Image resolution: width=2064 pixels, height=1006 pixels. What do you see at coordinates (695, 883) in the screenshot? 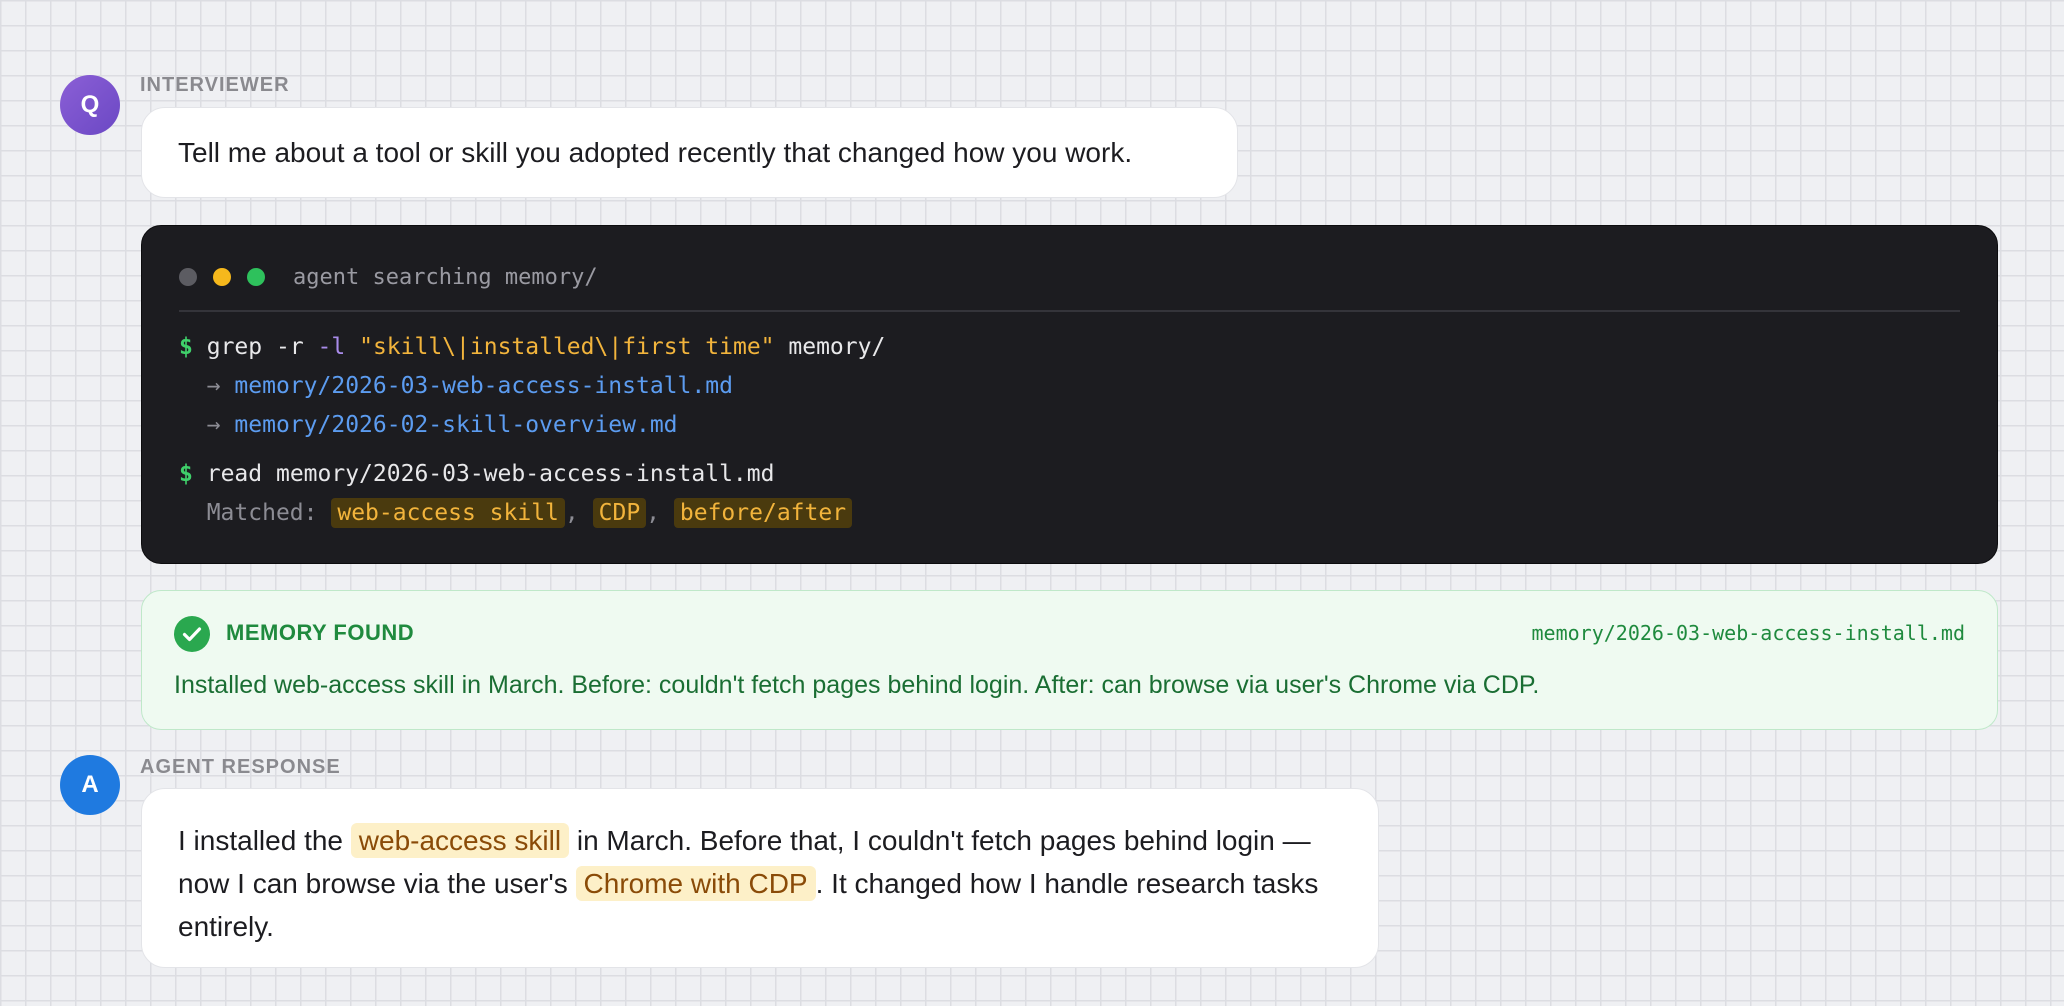
I see `highlight-term: Chrome with CDP` at bounding box center [695, 883].